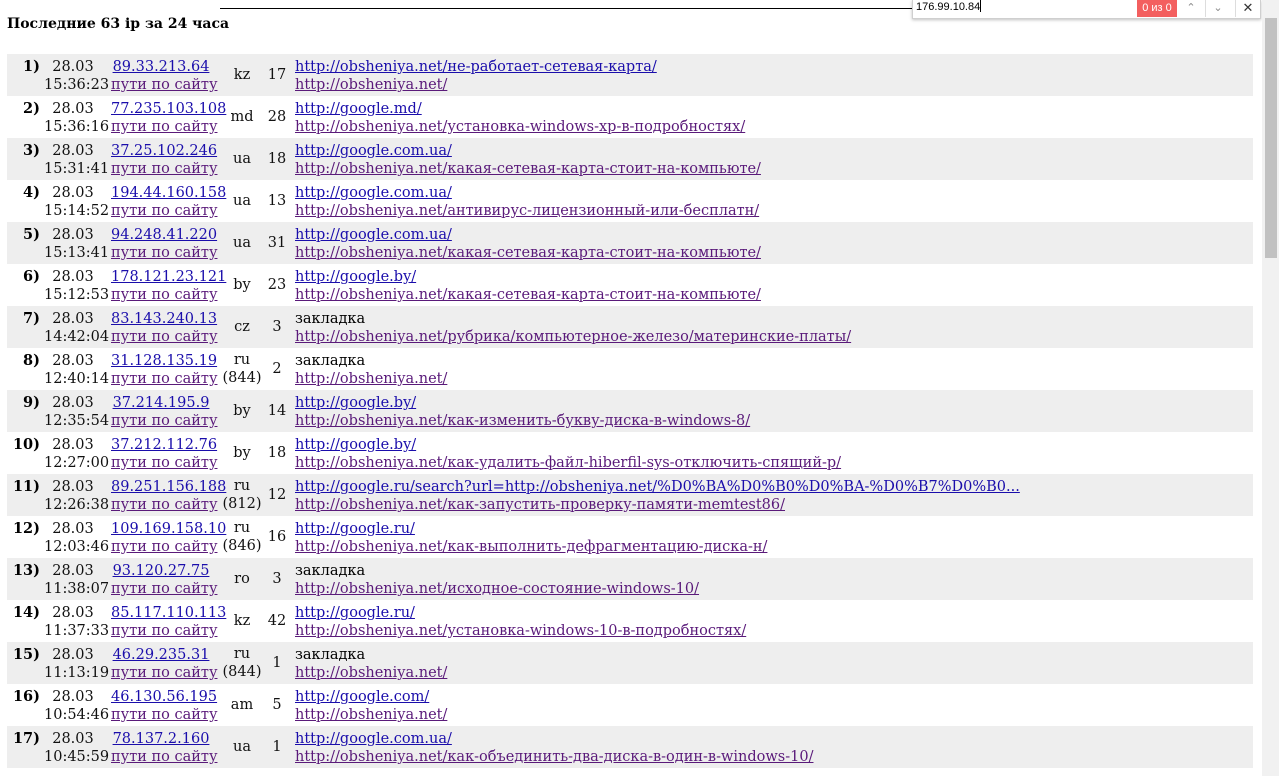  What do you see at coordinates (168, 613) in the screenshot?
I see `ip-link: 85.117.110.113` at bounding box center [168, 613].